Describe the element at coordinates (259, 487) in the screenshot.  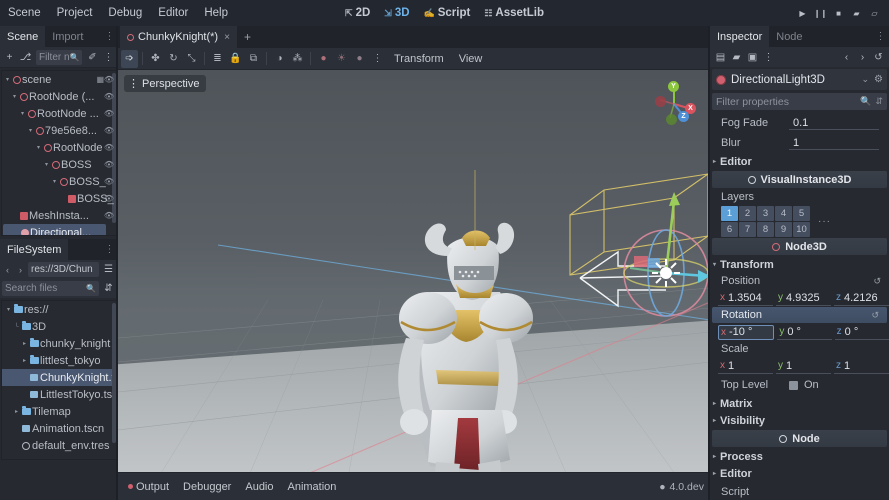
I see `bottom-tab-audio: Audio` at that location.